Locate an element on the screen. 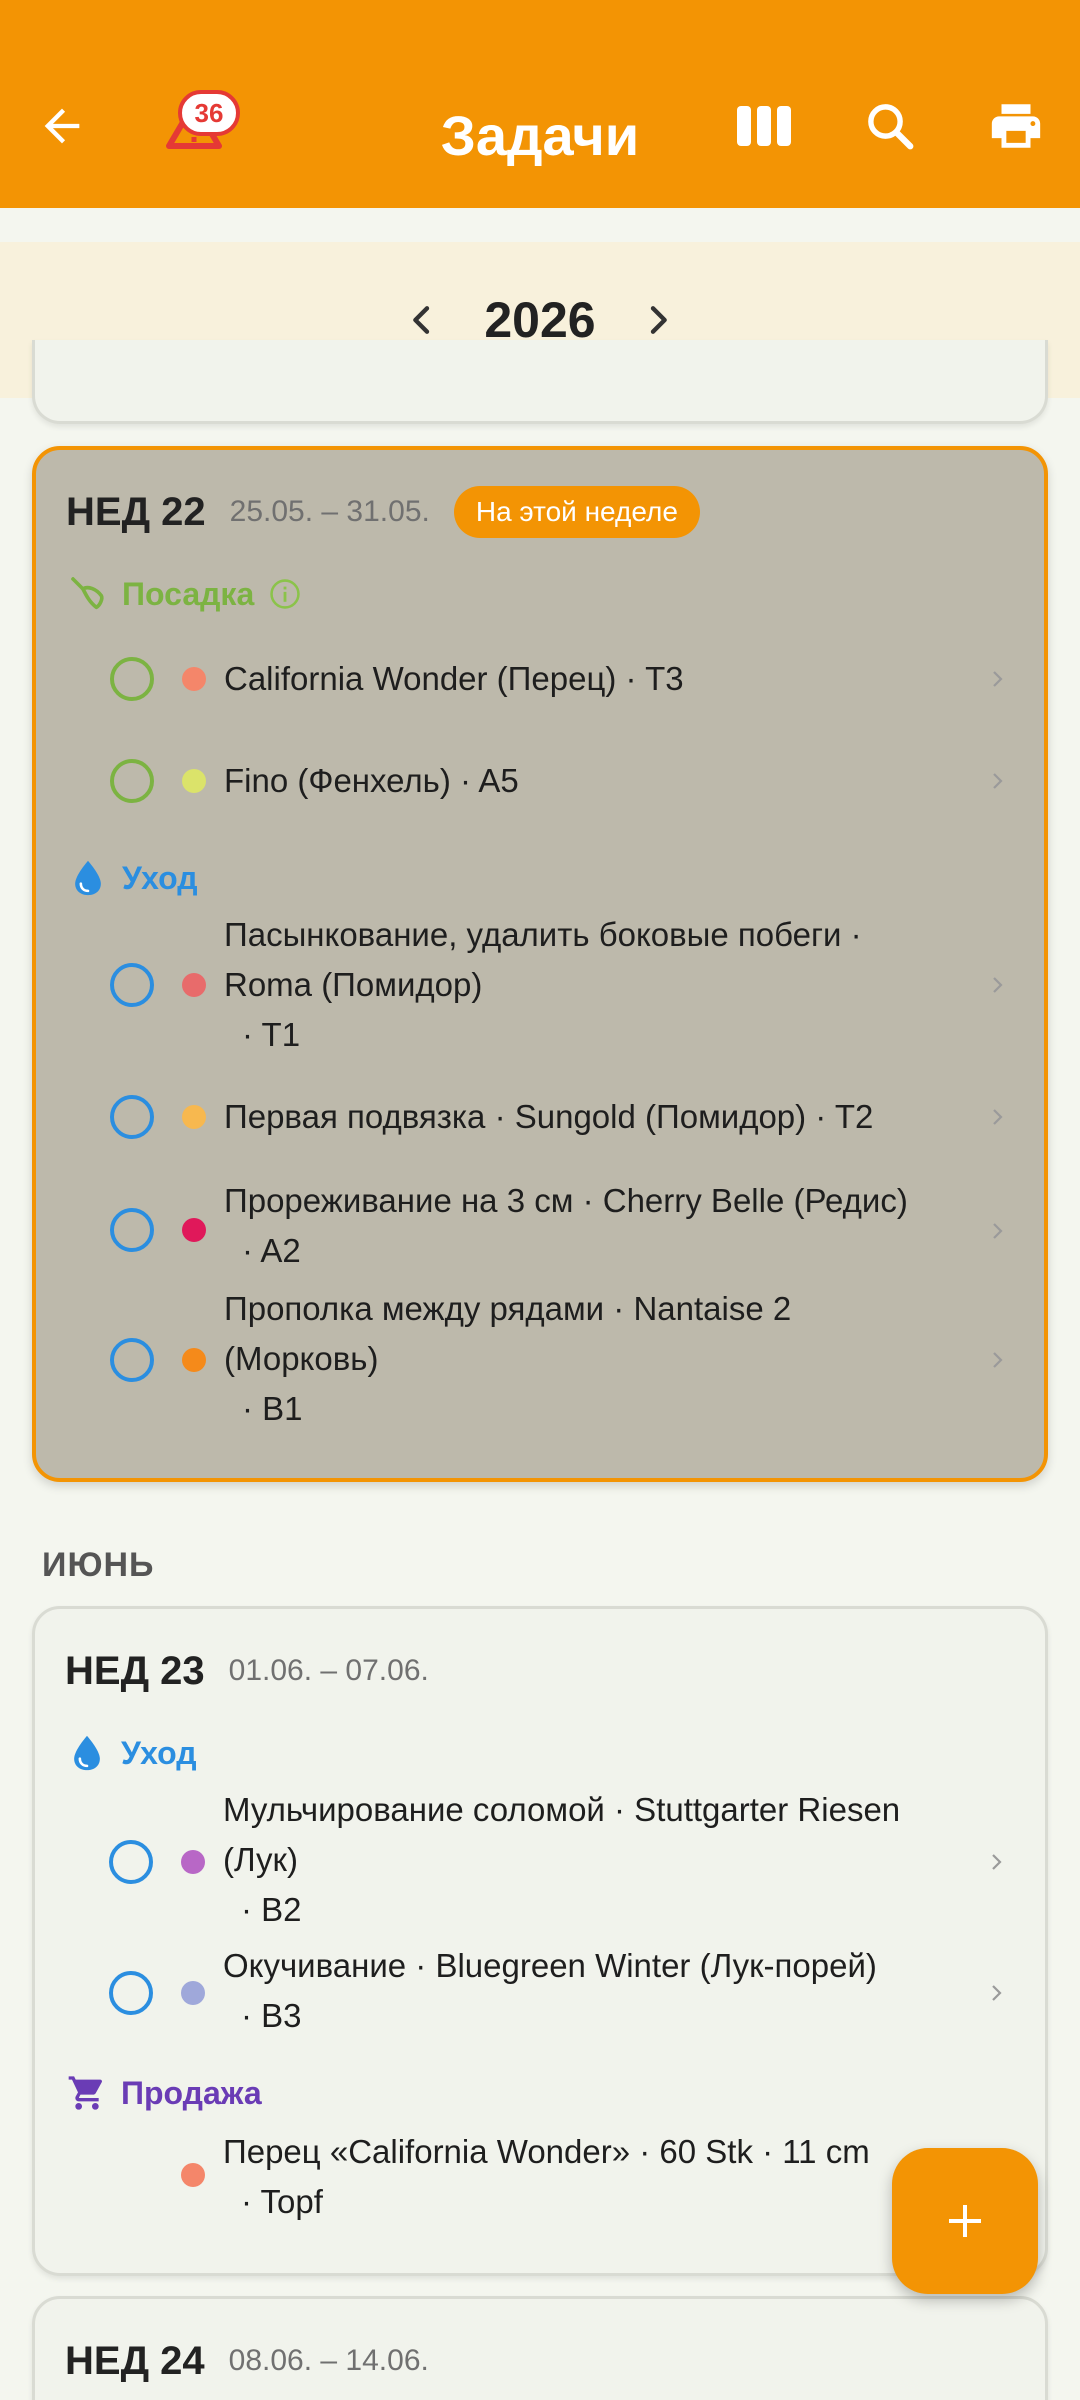  columns-view-icon is located at coordinates (764, 126).